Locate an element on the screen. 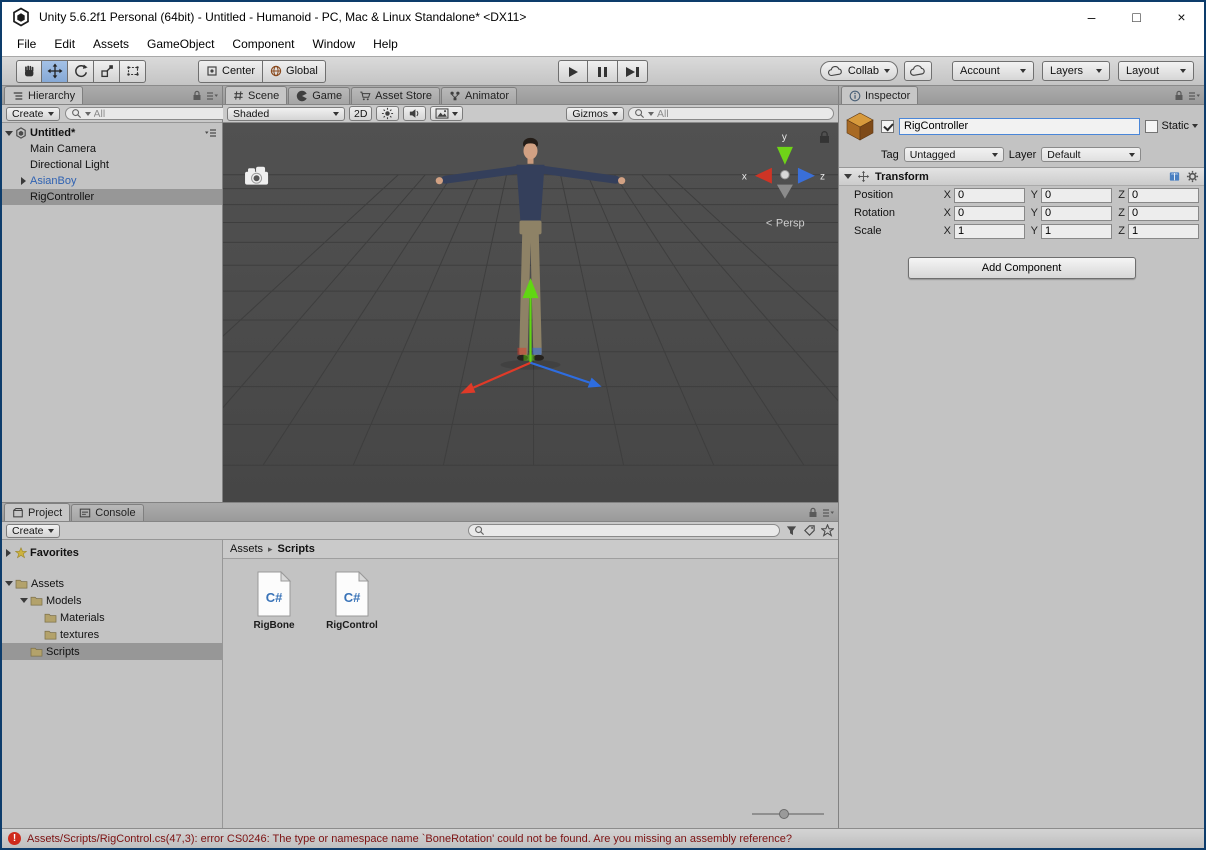 The width and height of the screenshot is (1206, 850). project-create-button: Create is located at coordinates (33, 530).